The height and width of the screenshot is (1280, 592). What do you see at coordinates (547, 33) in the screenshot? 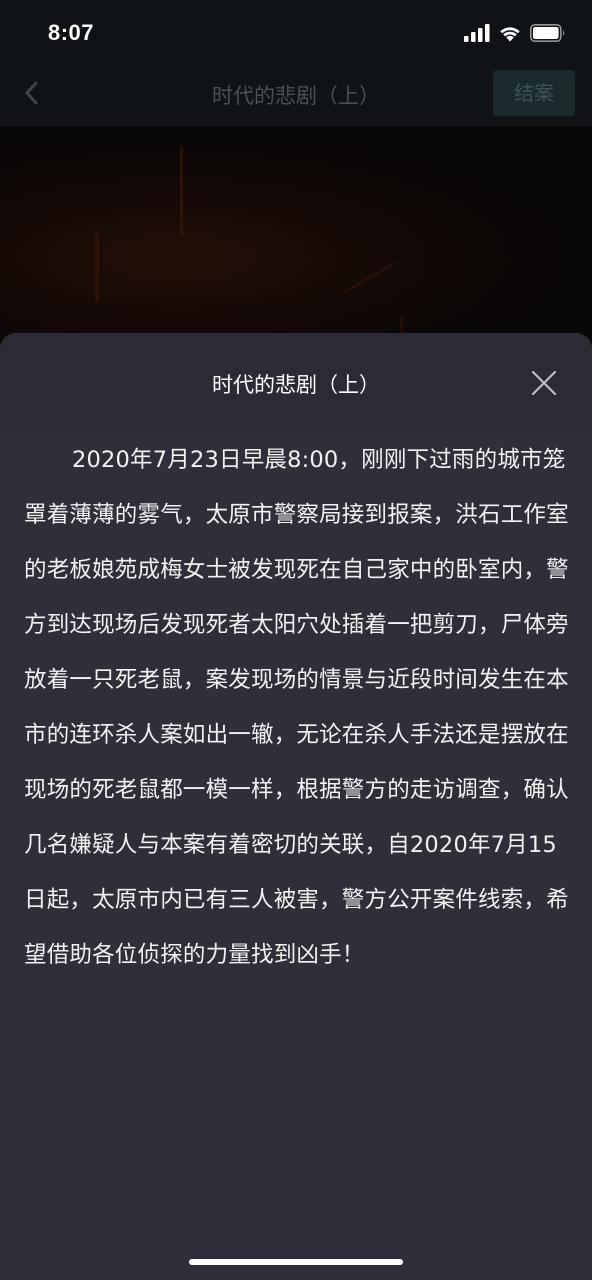
I see `battery-icon` at bounding box center [547, 33].